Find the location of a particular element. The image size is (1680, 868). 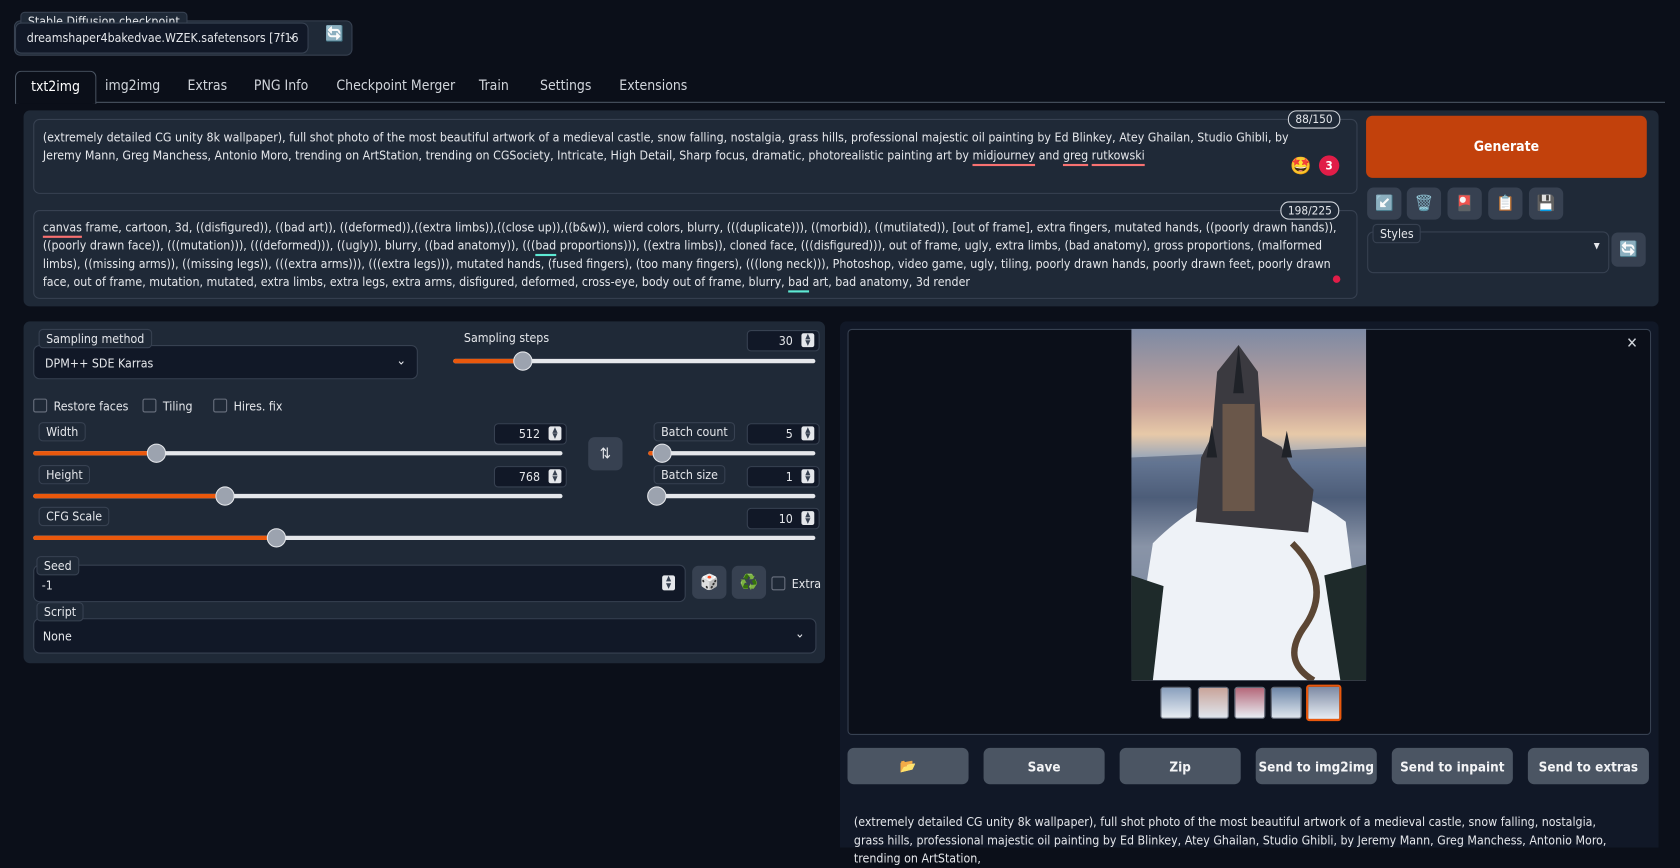

width-input: 512 ▲ ▼ is located at coordinates (530, 434).